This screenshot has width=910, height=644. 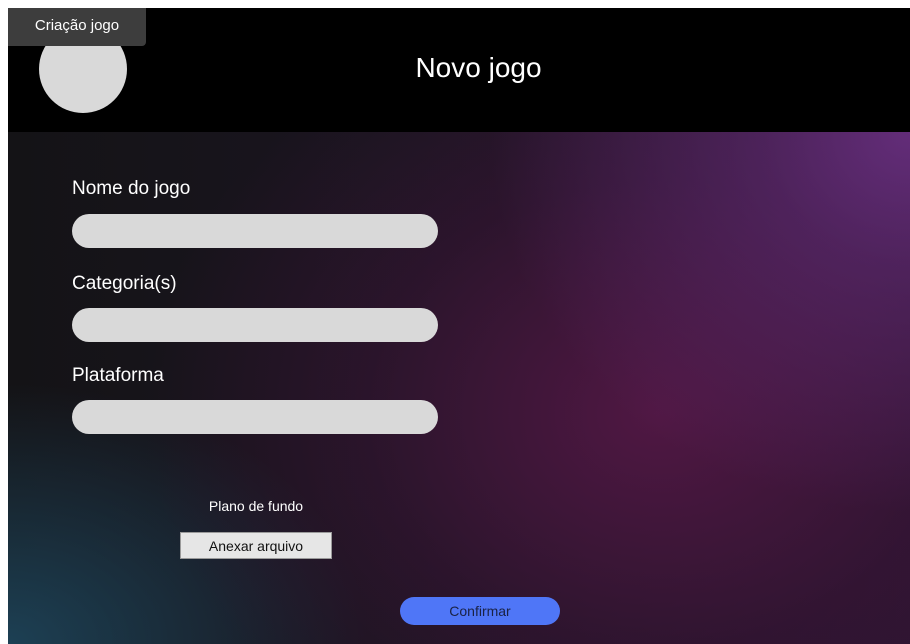 What do you see at coordinates (118, 375) in the screenshot?
I see `platform-label: Plataforma` at bounding box center [118, 375].